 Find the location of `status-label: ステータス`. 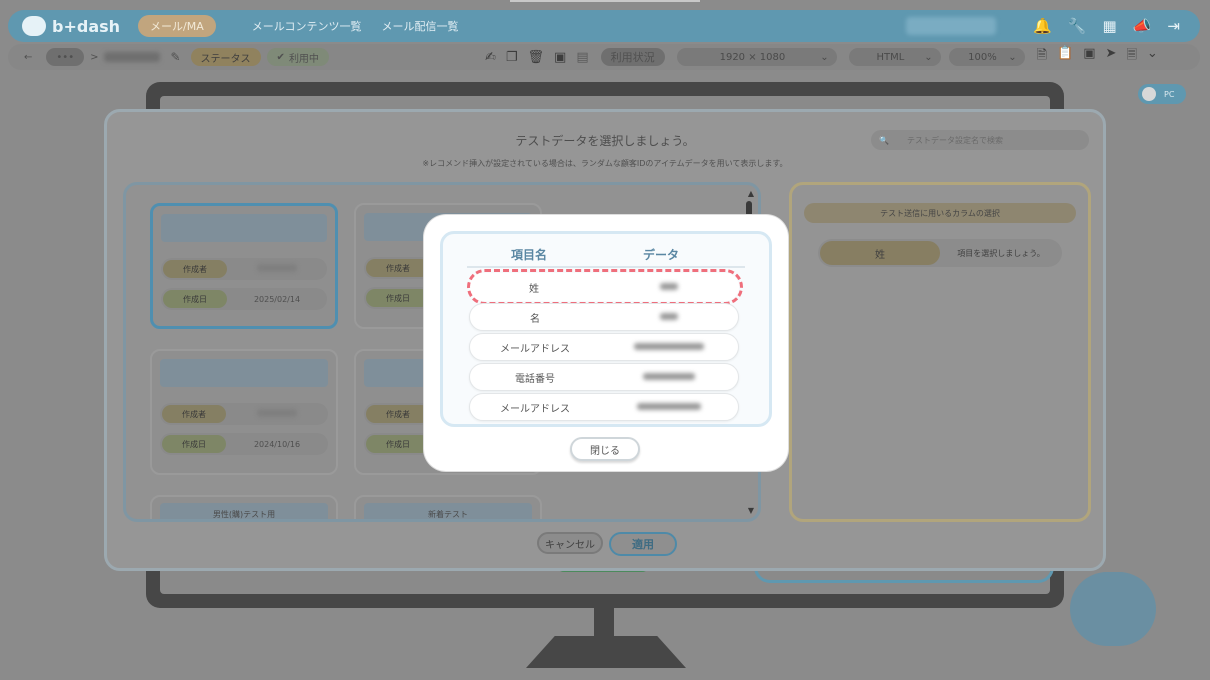

status-label: ステータス is located at coordinates (225, 57).